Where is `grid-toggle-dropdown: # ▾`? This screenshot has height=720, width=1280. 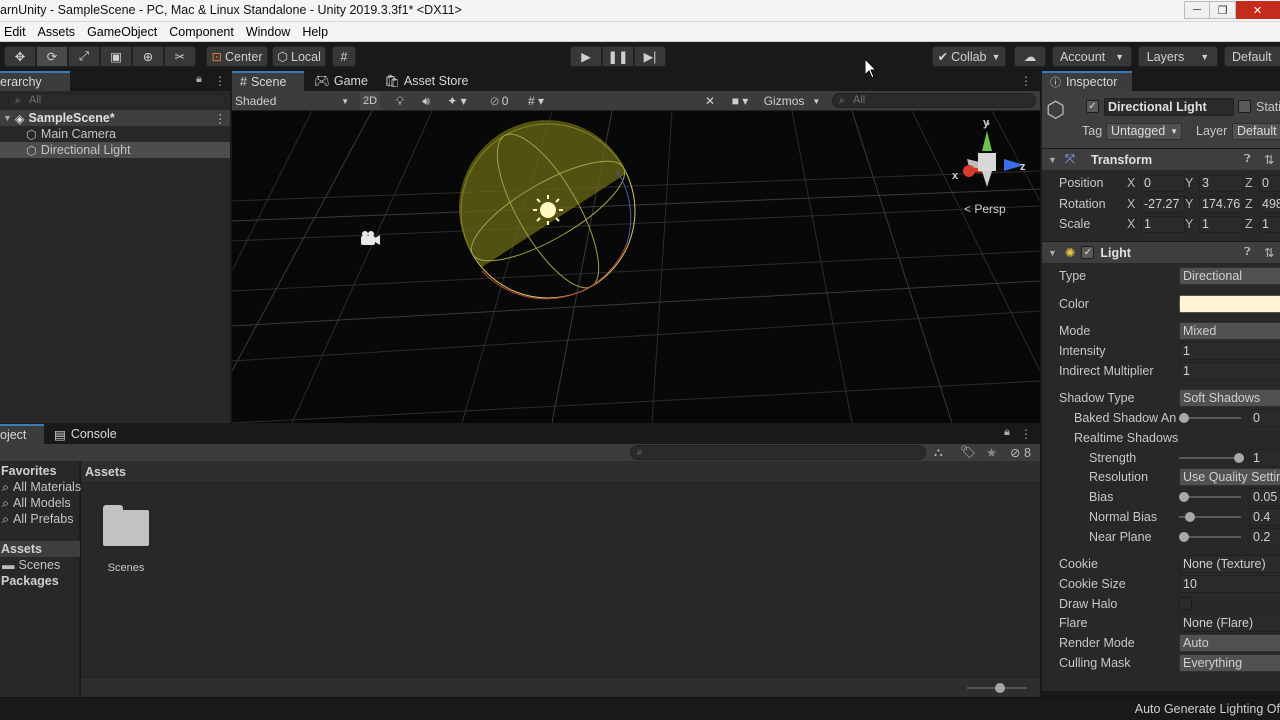
grid-toggle-dropdown: # ▾ is located at coordinates (536, 101).